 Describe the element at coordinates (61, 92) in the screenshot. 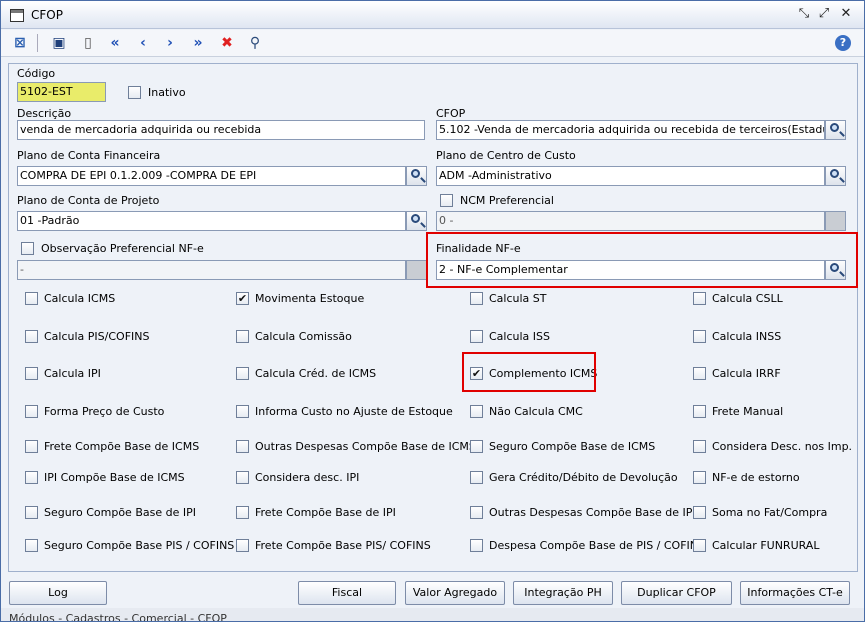

I see `codigo-input: 5102-EST` at that location.